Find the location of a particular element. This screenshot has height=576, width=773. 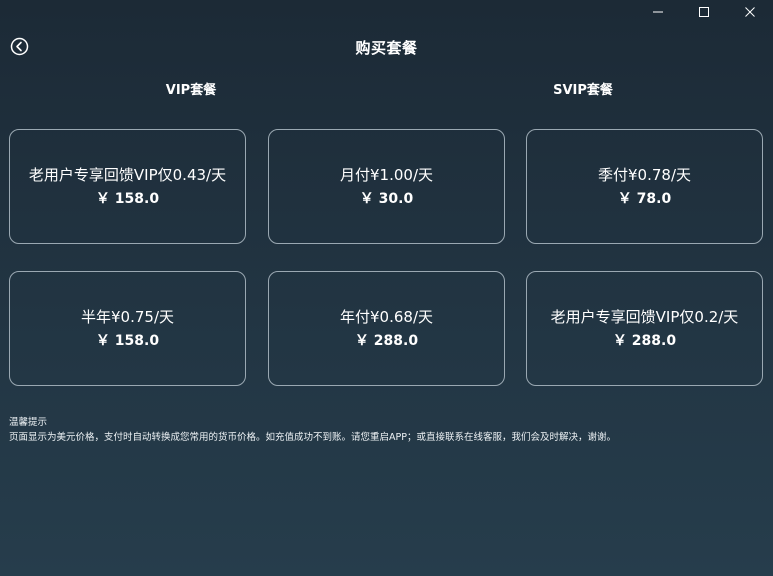

vip-section-label: VIP套餐 is located at coordinates (191, 90).